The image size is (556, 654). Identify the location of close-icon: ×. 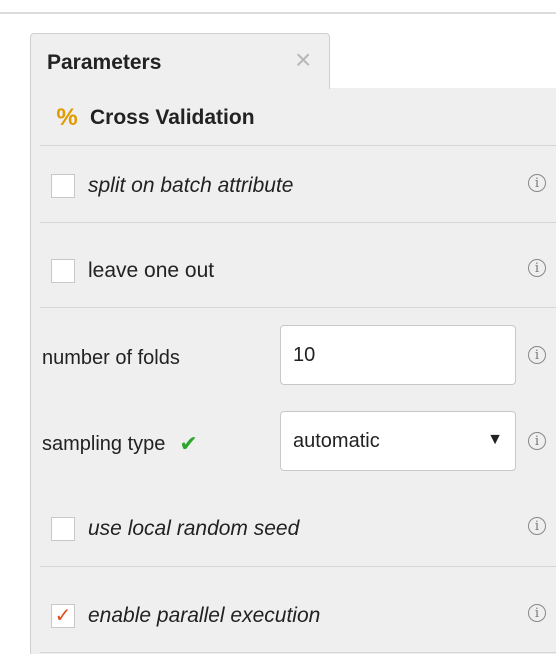
(303, 60).